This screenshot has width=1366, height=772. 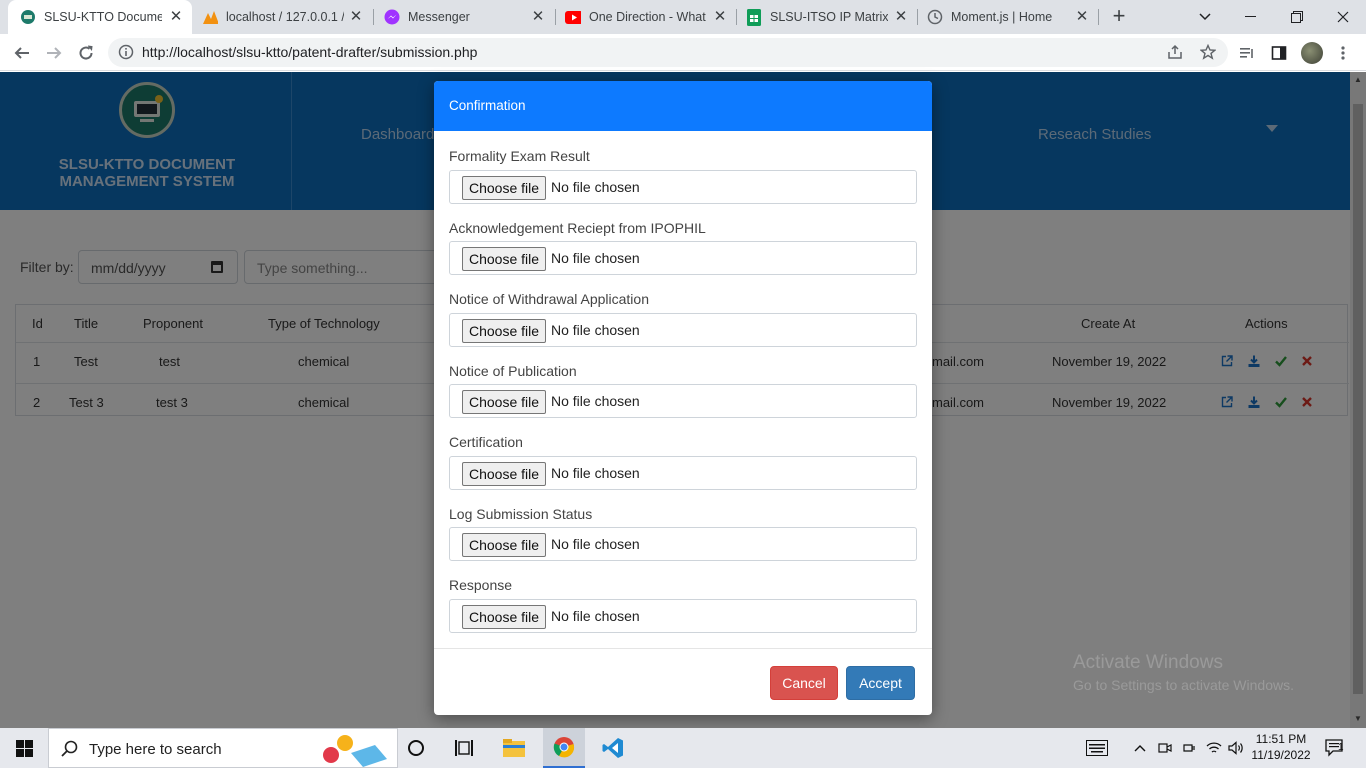 I want to click on modal-footer-divider, so click(x=683, y=648).